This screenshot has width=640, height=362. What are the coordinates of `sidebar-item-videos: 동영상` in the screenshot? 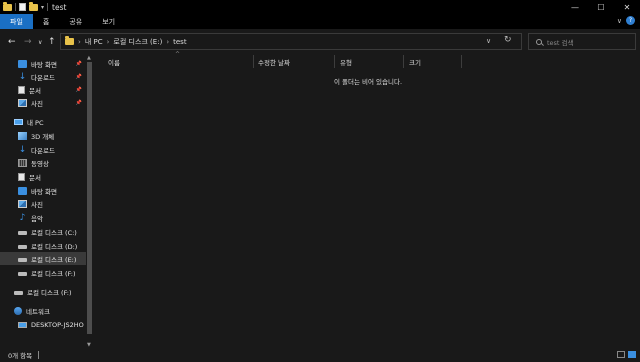 It's located at (43, 162).